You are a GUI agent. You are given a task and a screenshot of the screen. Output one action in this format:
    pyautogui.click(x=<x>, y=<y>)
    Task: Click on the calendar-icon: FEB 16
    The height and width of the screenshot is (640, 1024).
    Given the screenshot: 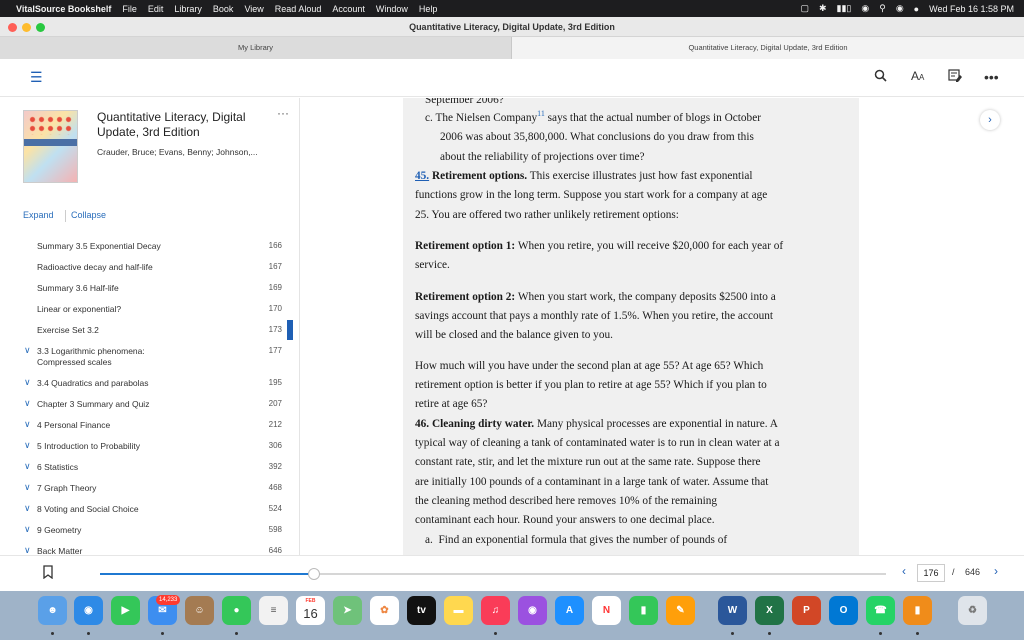 What is the action you would take?
    pyautogui.click(x=310, y=610)
    